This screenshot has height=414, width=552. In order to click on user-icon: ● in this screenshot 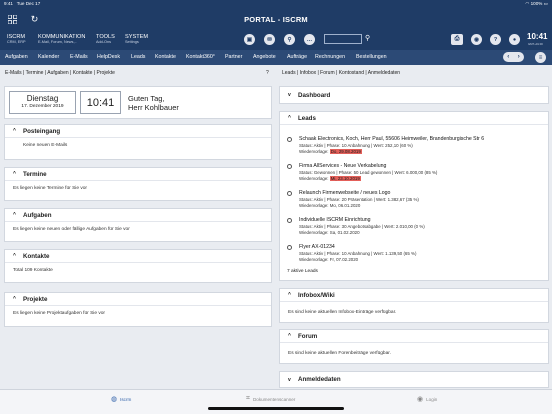, I will do `click(514, 39)`.